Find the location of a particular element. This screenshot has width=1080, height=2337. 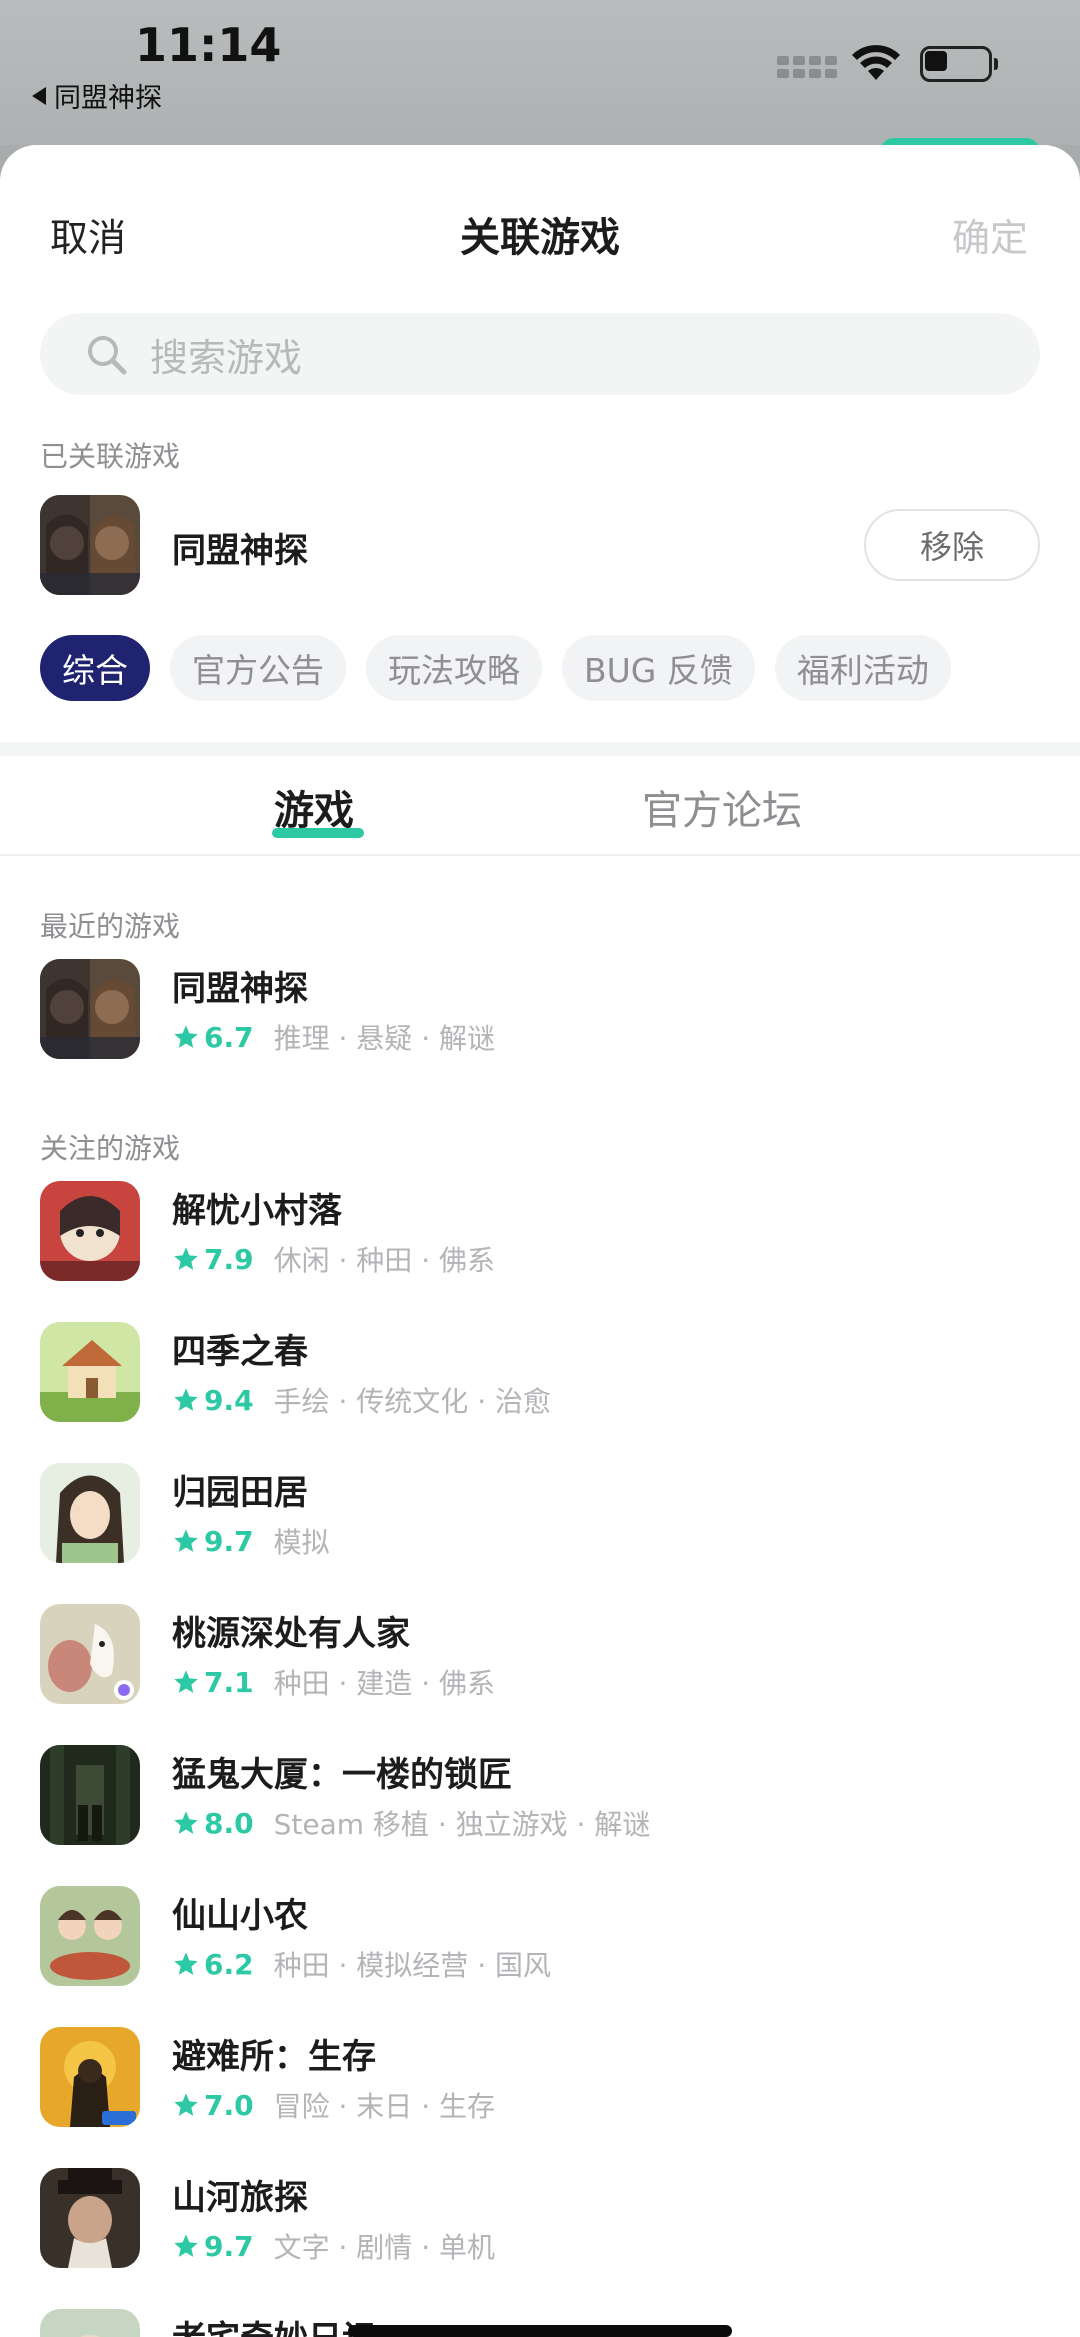

game-tags: 休闲 · 种田 · 佛系 is located at coordinates (384, 1260).